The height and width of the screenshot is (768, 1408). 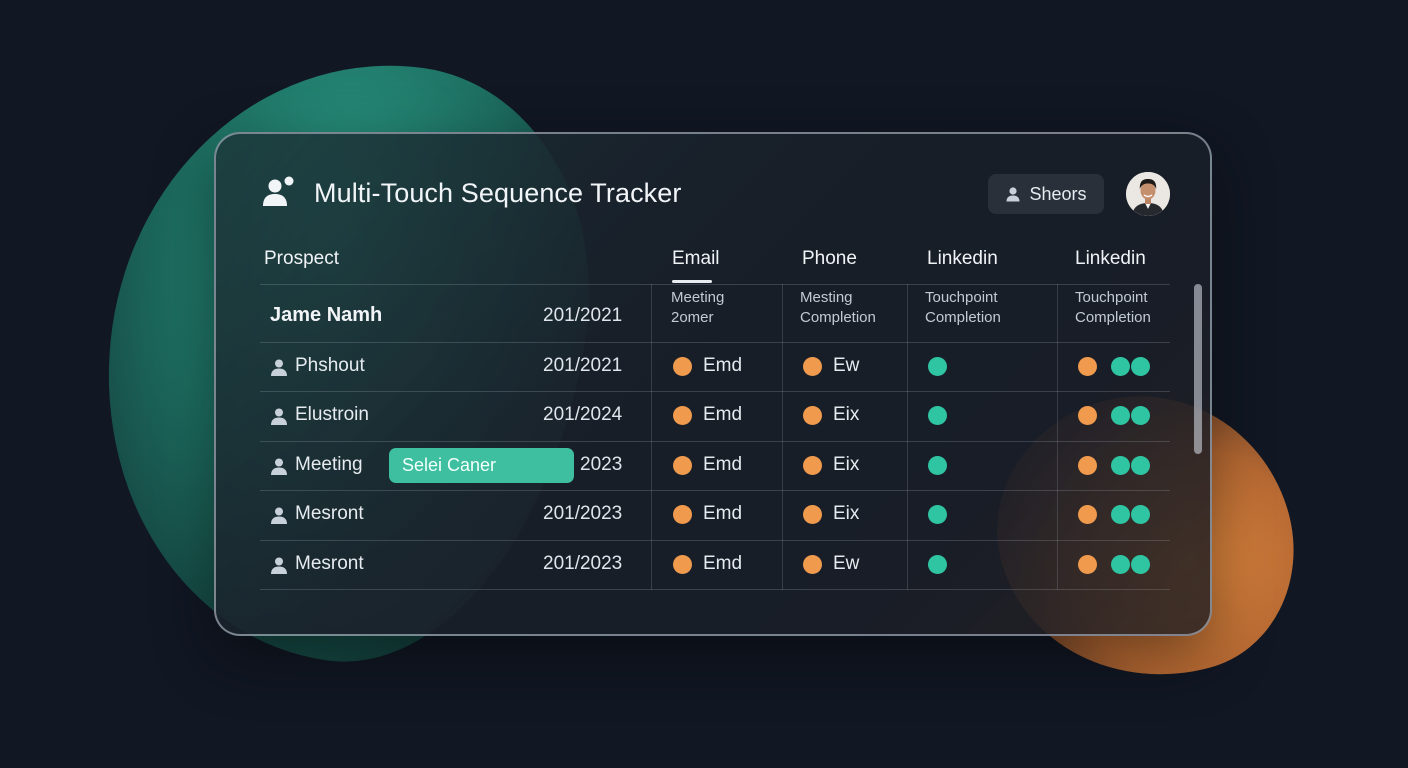 I want to click on users-icon, so click(x=278, y=191).